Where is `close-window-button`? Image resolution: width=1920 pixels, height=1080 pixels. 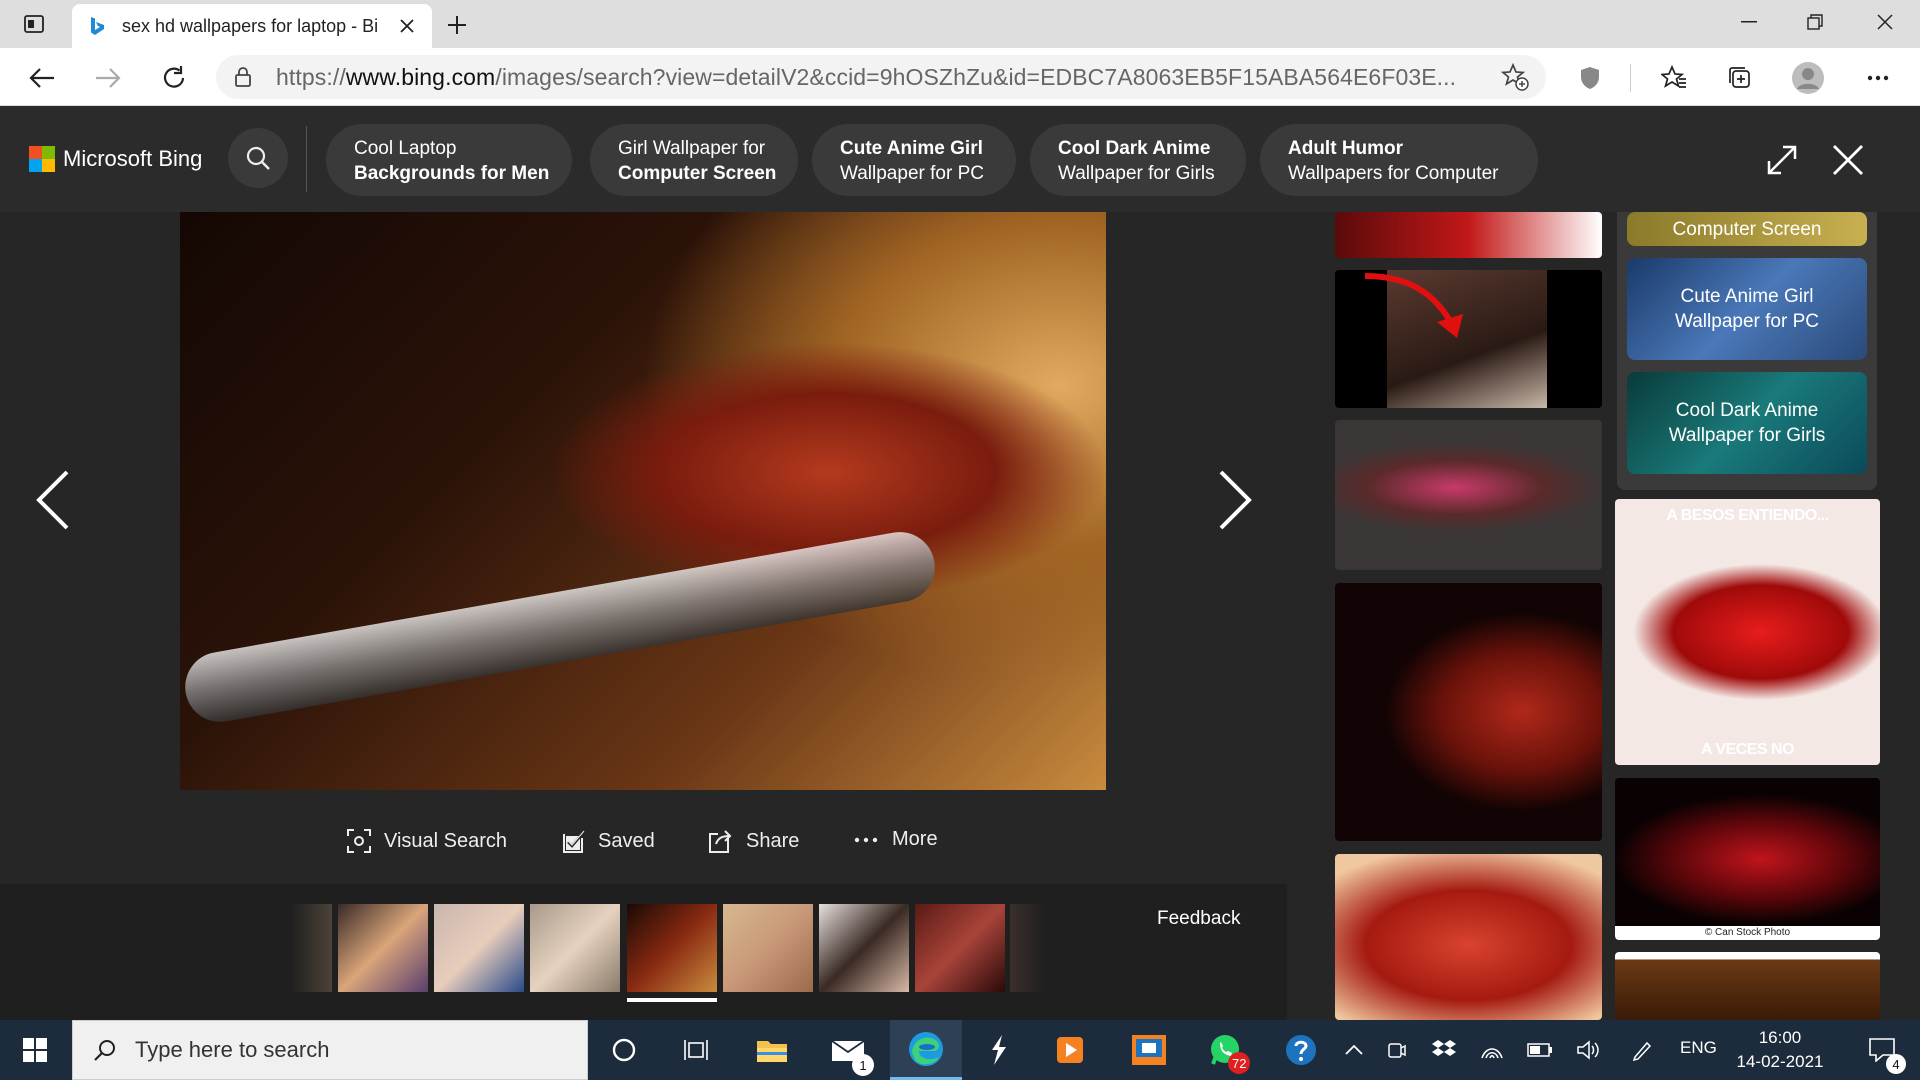
close-window-button is located at coordinates (1885, 22).